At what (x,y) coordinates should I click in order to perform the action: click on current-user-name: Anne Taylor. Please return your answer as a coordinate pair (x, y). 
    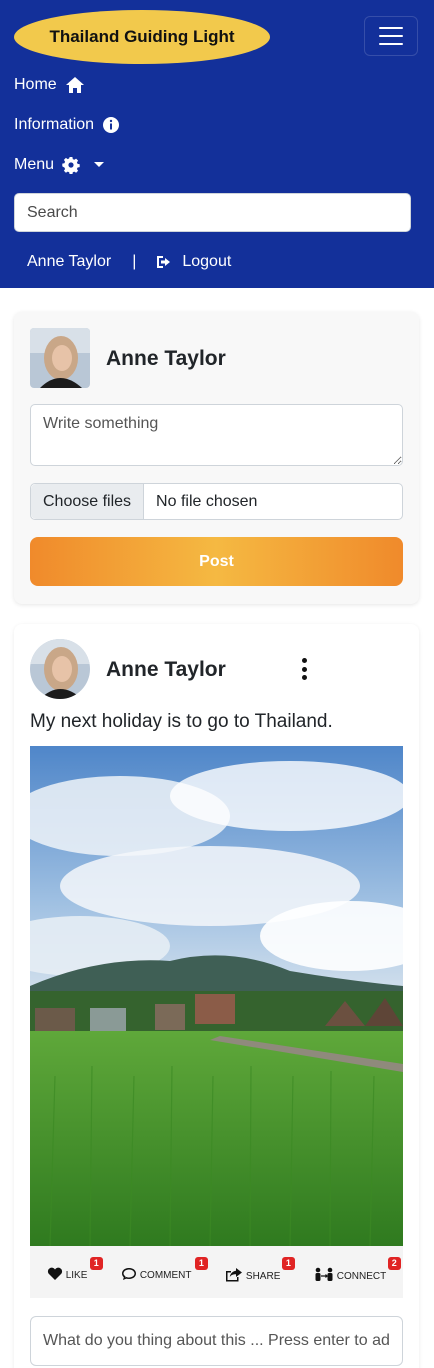
    Looking at the image, I should click on (69, 262).